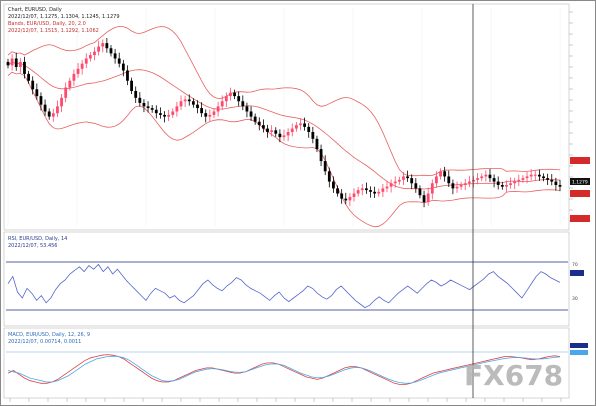 This screenshot has height=406, width=596. I want to click on rsi-header-2: 2022/12/07, 53.456, so click(33, 246).